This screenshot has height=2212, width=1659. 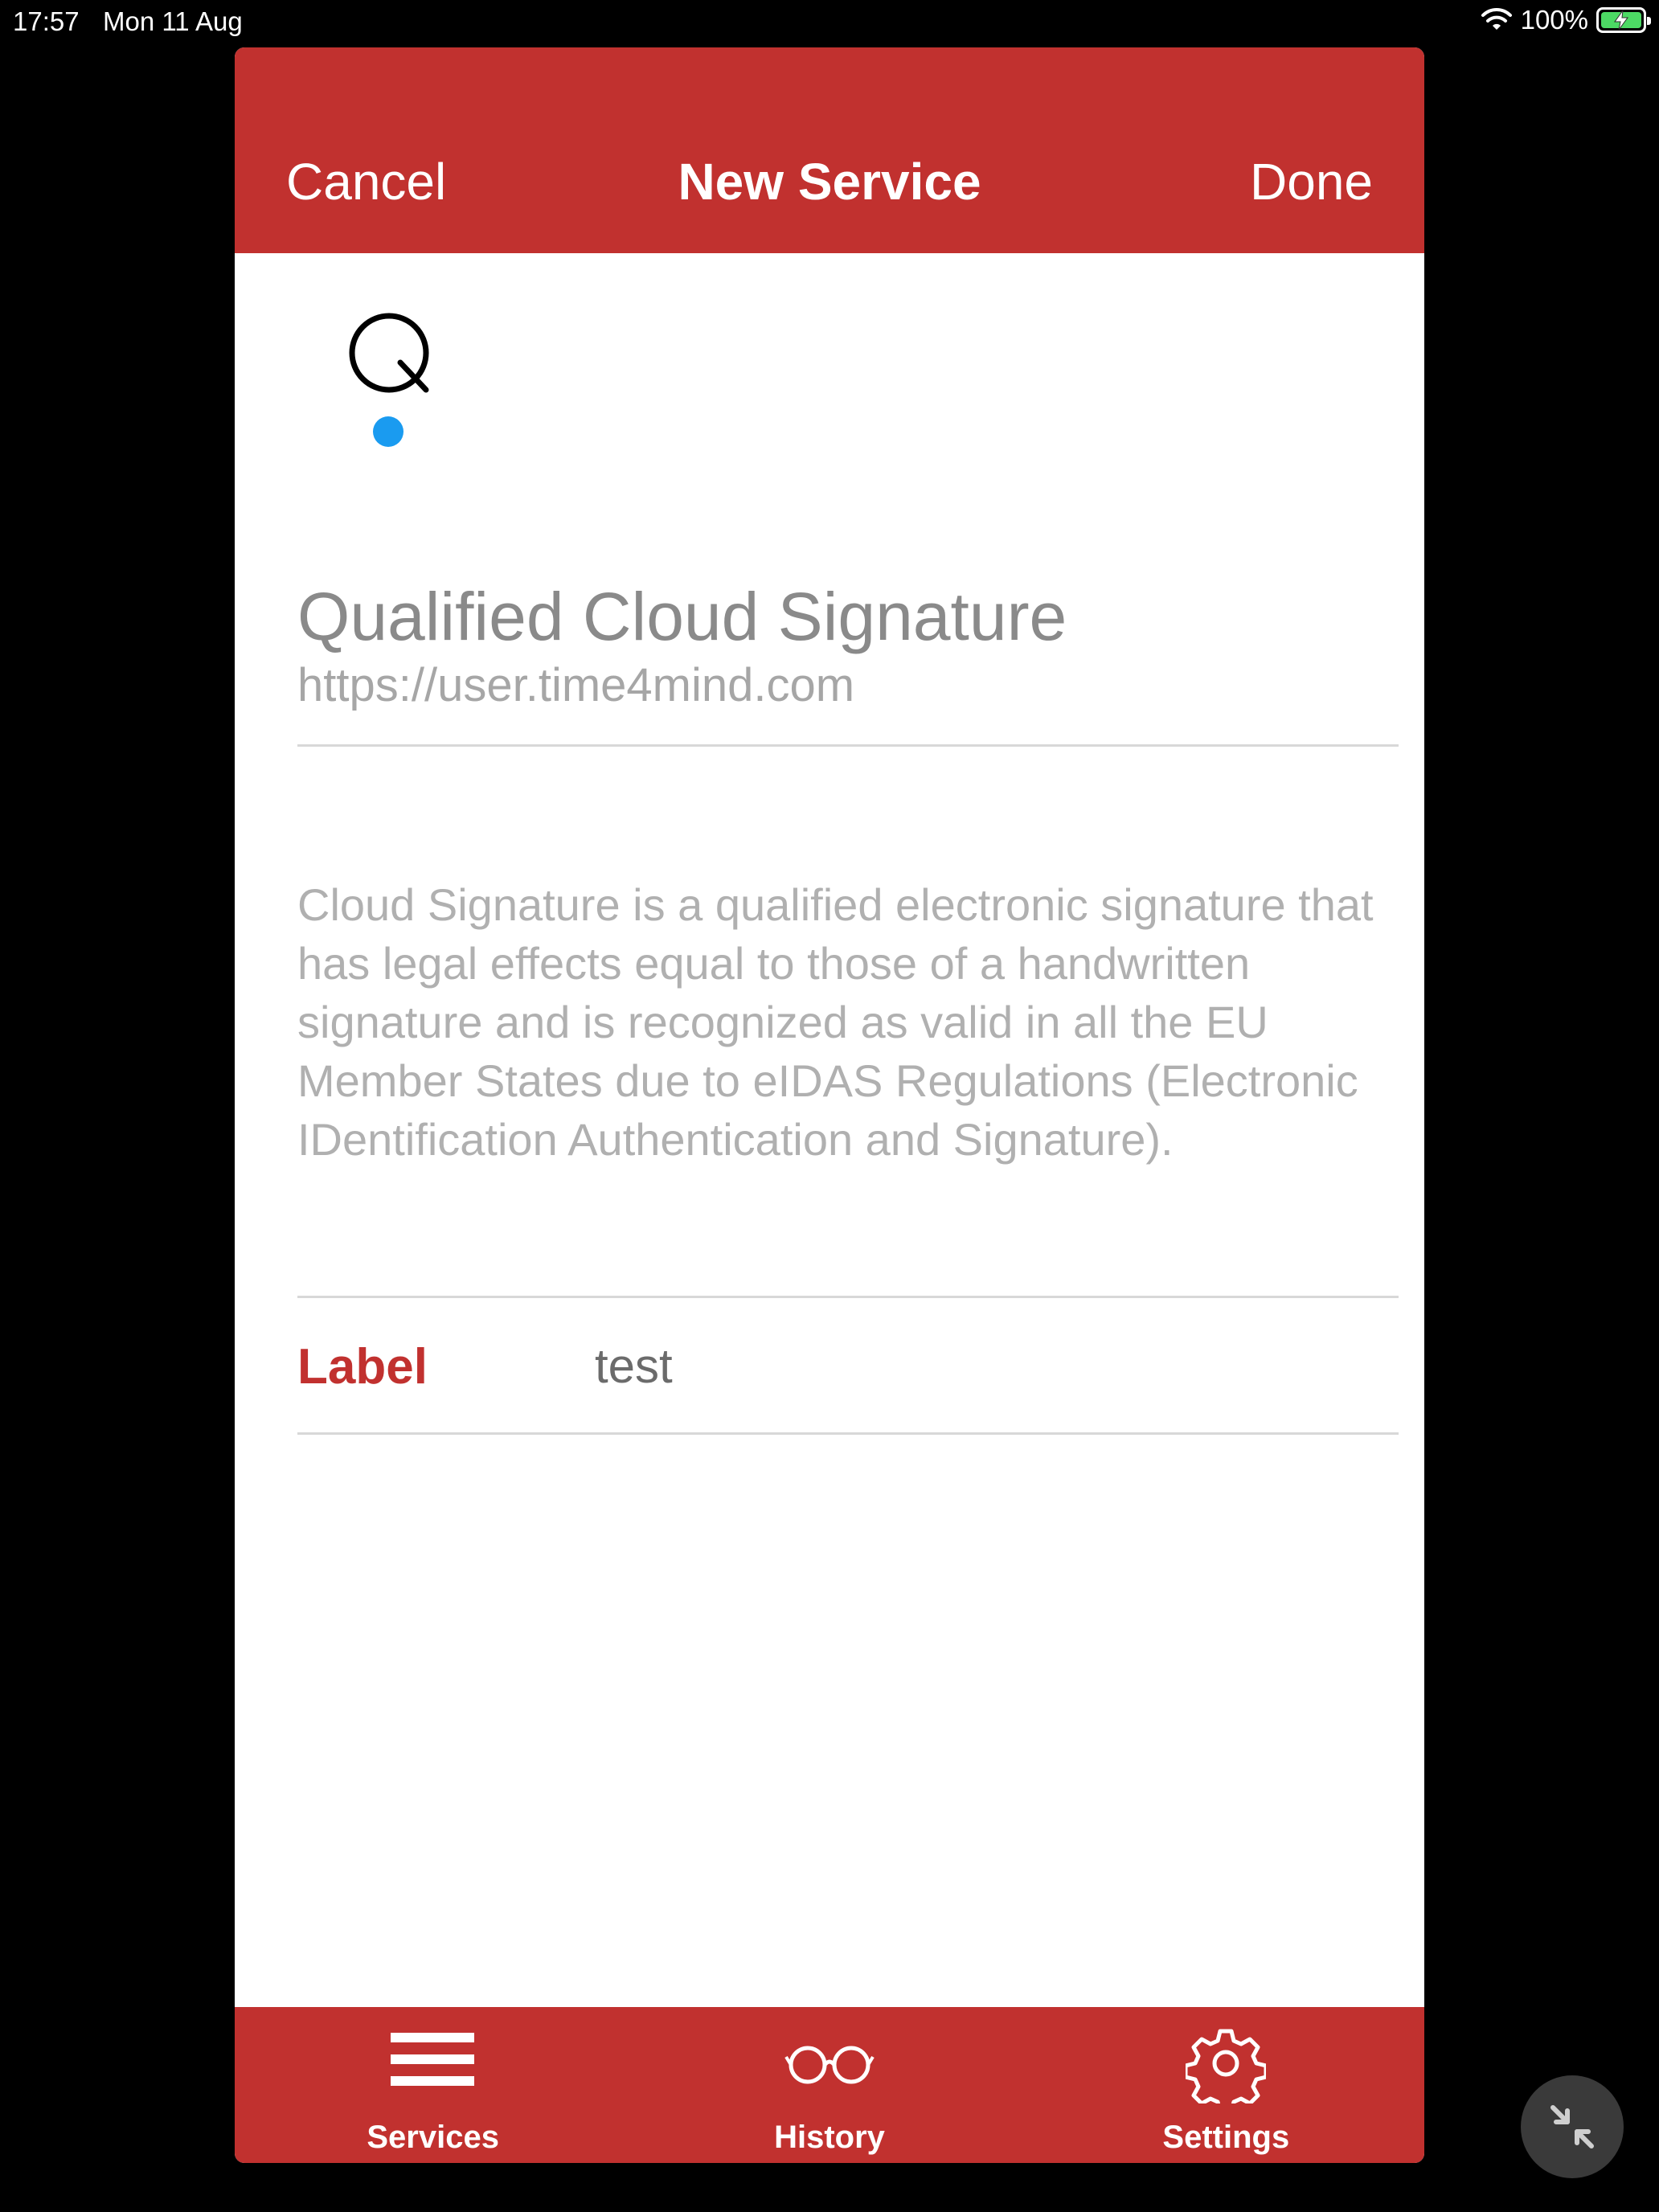 I want to click on status-date: Mon 11 Aug, so click(x=173, y=21).